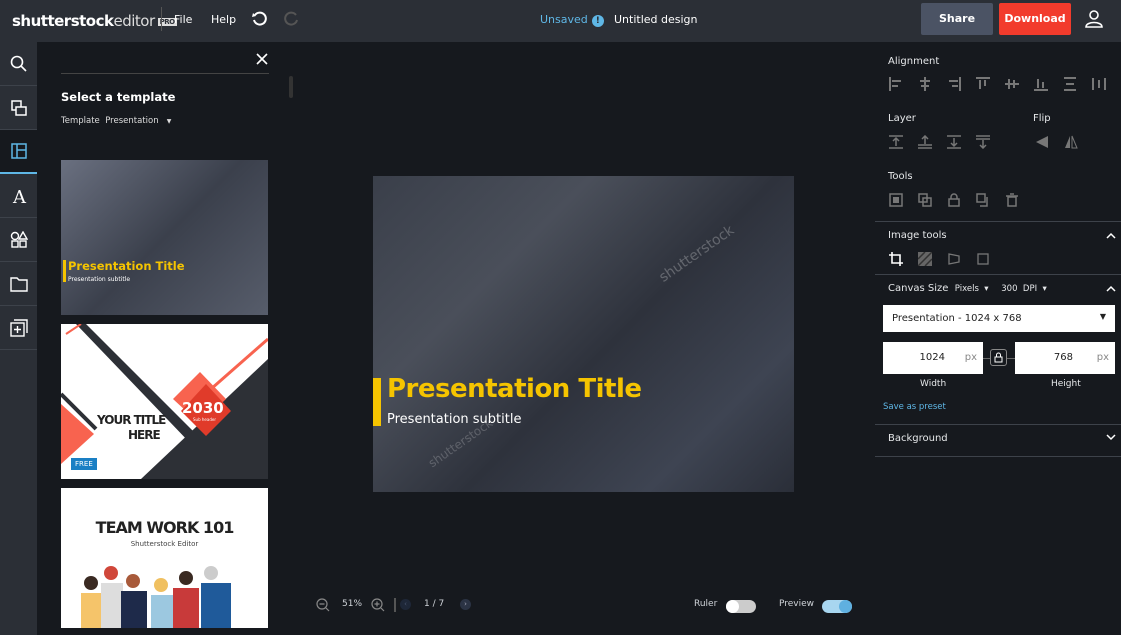 This screenshot has width=1121, height=635. What do you see at coordinates (1011, 200) in the screenshot?
I see `trash-icon` at bounding box center [1011, 200].